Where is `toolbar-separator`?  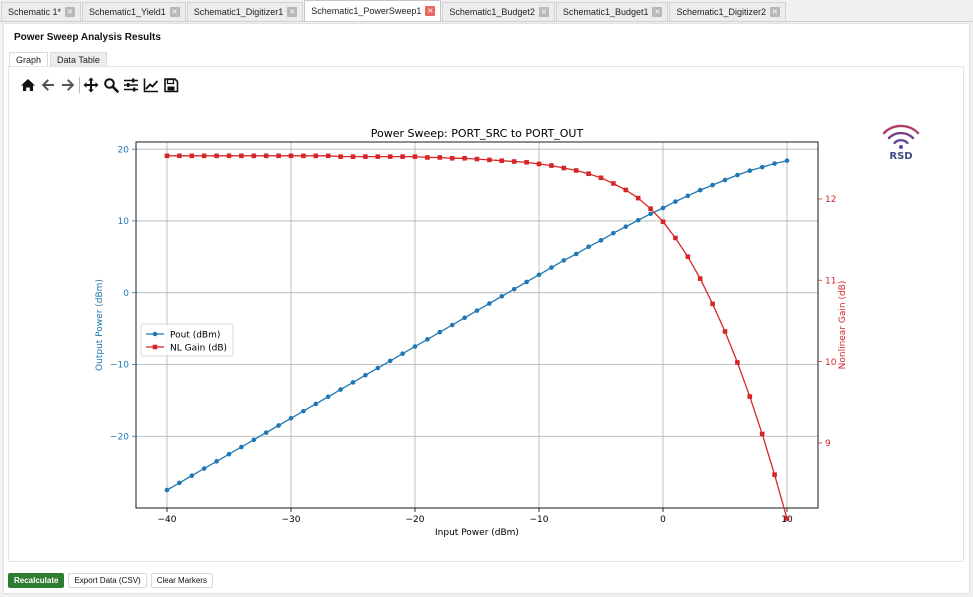
toolbar-separator is located at coordinates (79, 85).